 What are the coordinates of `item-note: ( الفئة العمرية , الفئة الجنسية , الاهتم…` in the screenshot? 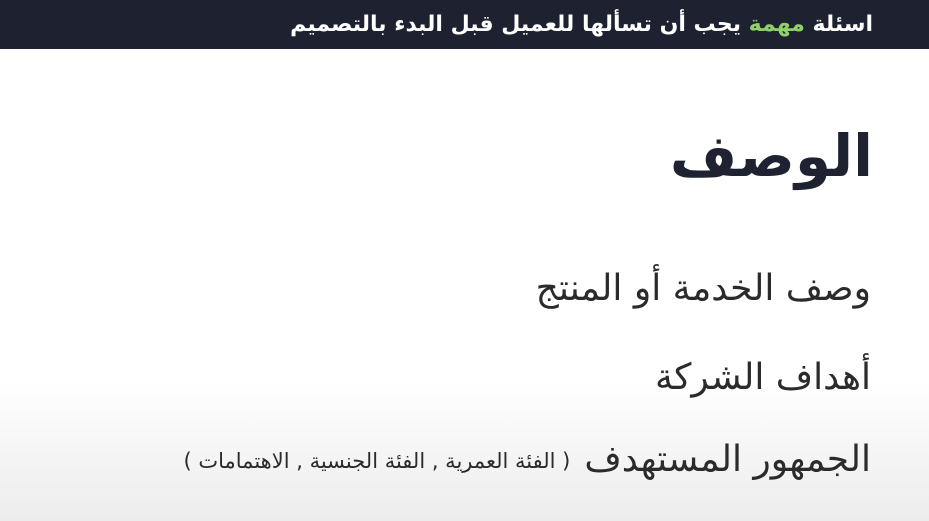 It's located at (377, 460).